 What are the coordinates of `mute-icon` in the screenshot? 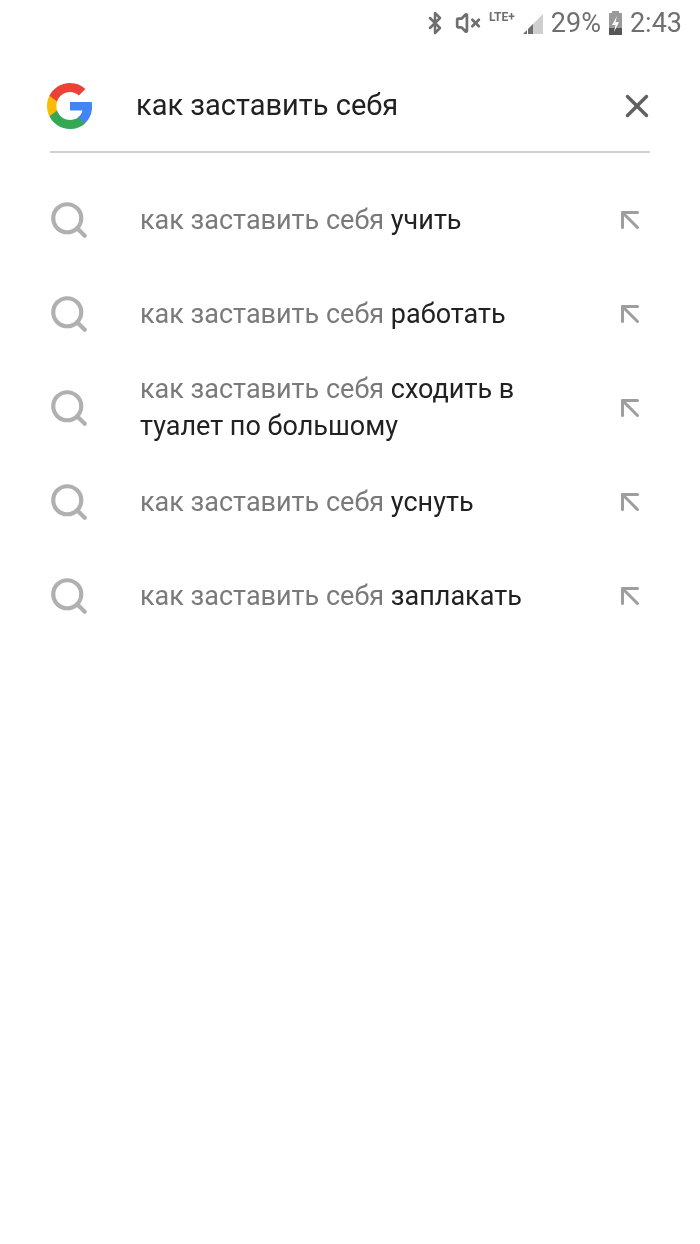 It's located at (467, 23).